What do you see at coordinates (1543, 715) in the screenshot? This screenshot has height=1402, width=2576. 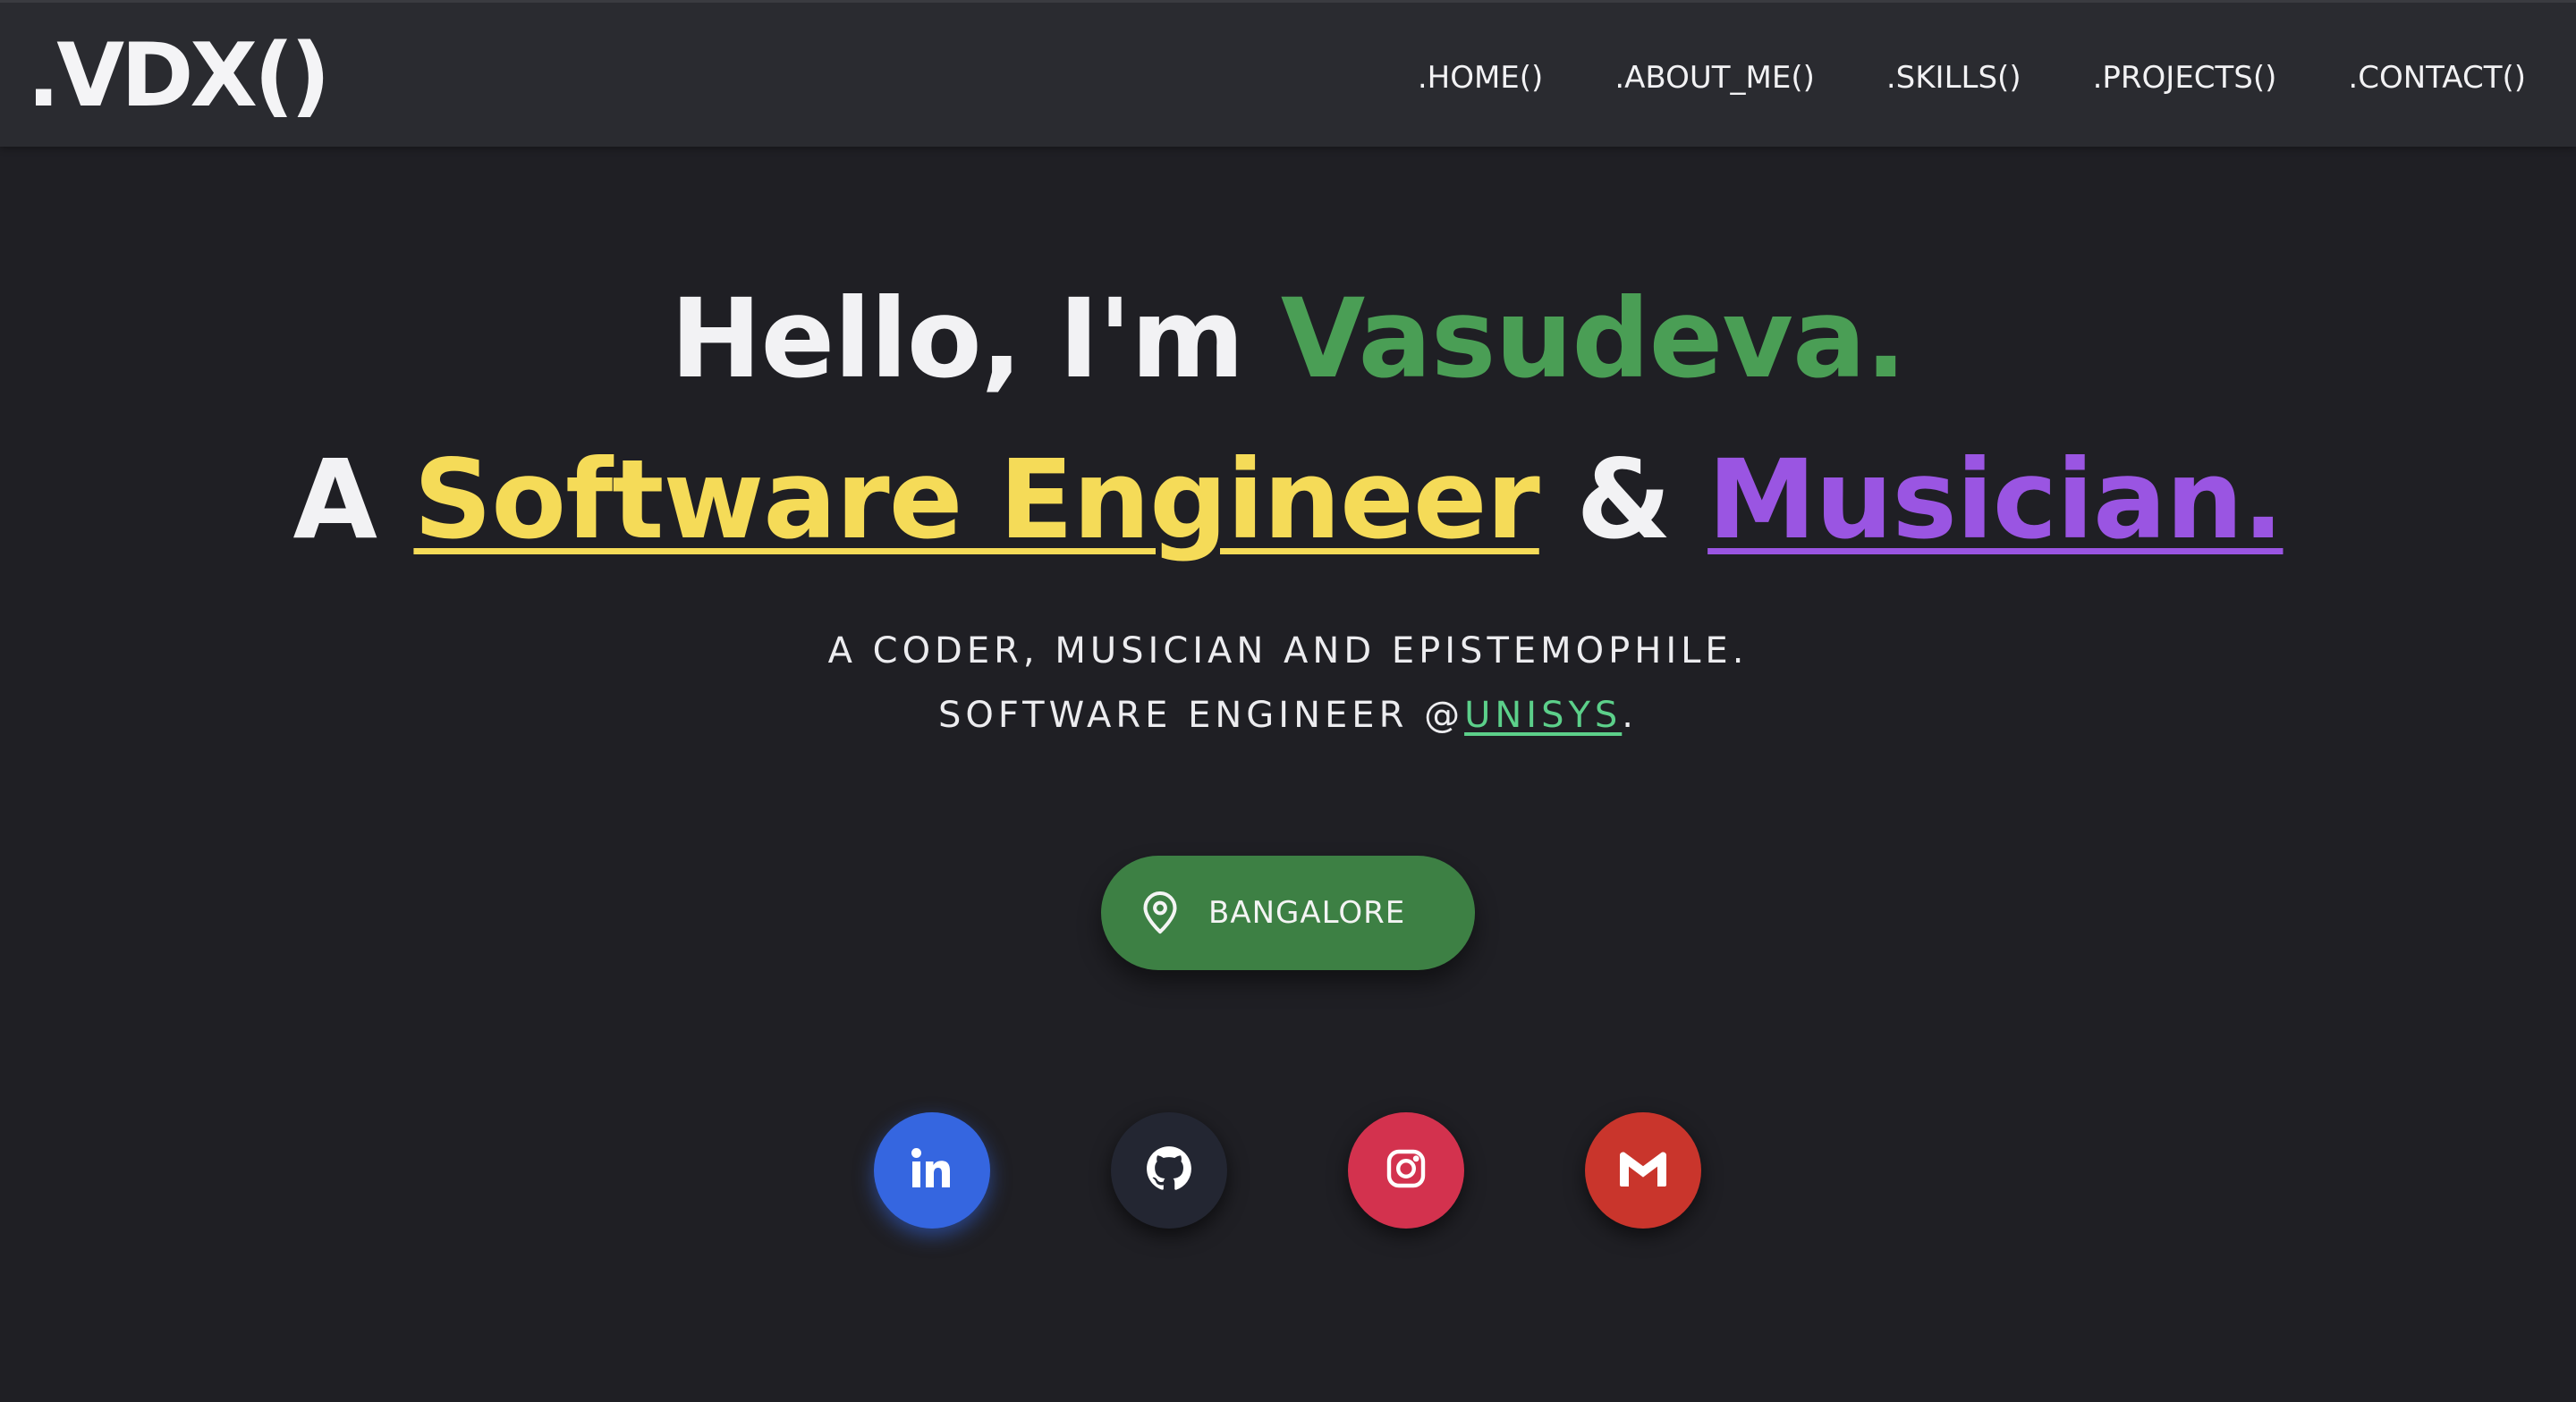 I see `unisys-link: UNISYS` at bounding box center [1543, 715].